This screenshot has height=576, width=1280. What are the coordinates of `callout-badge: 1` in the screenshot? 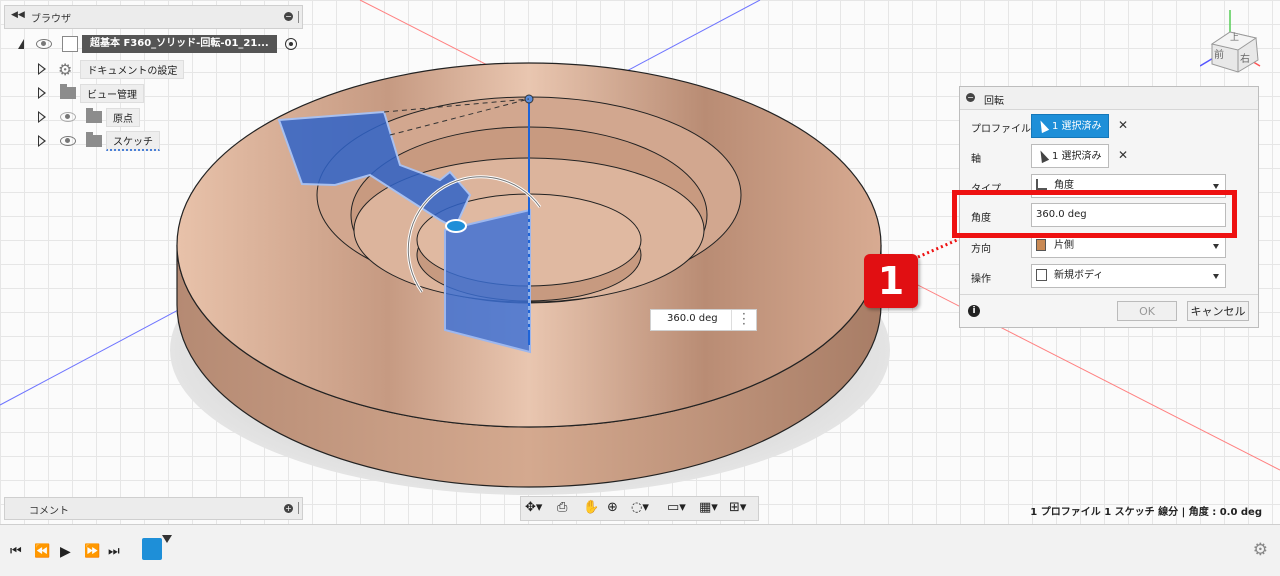 It's located at (891, 281).